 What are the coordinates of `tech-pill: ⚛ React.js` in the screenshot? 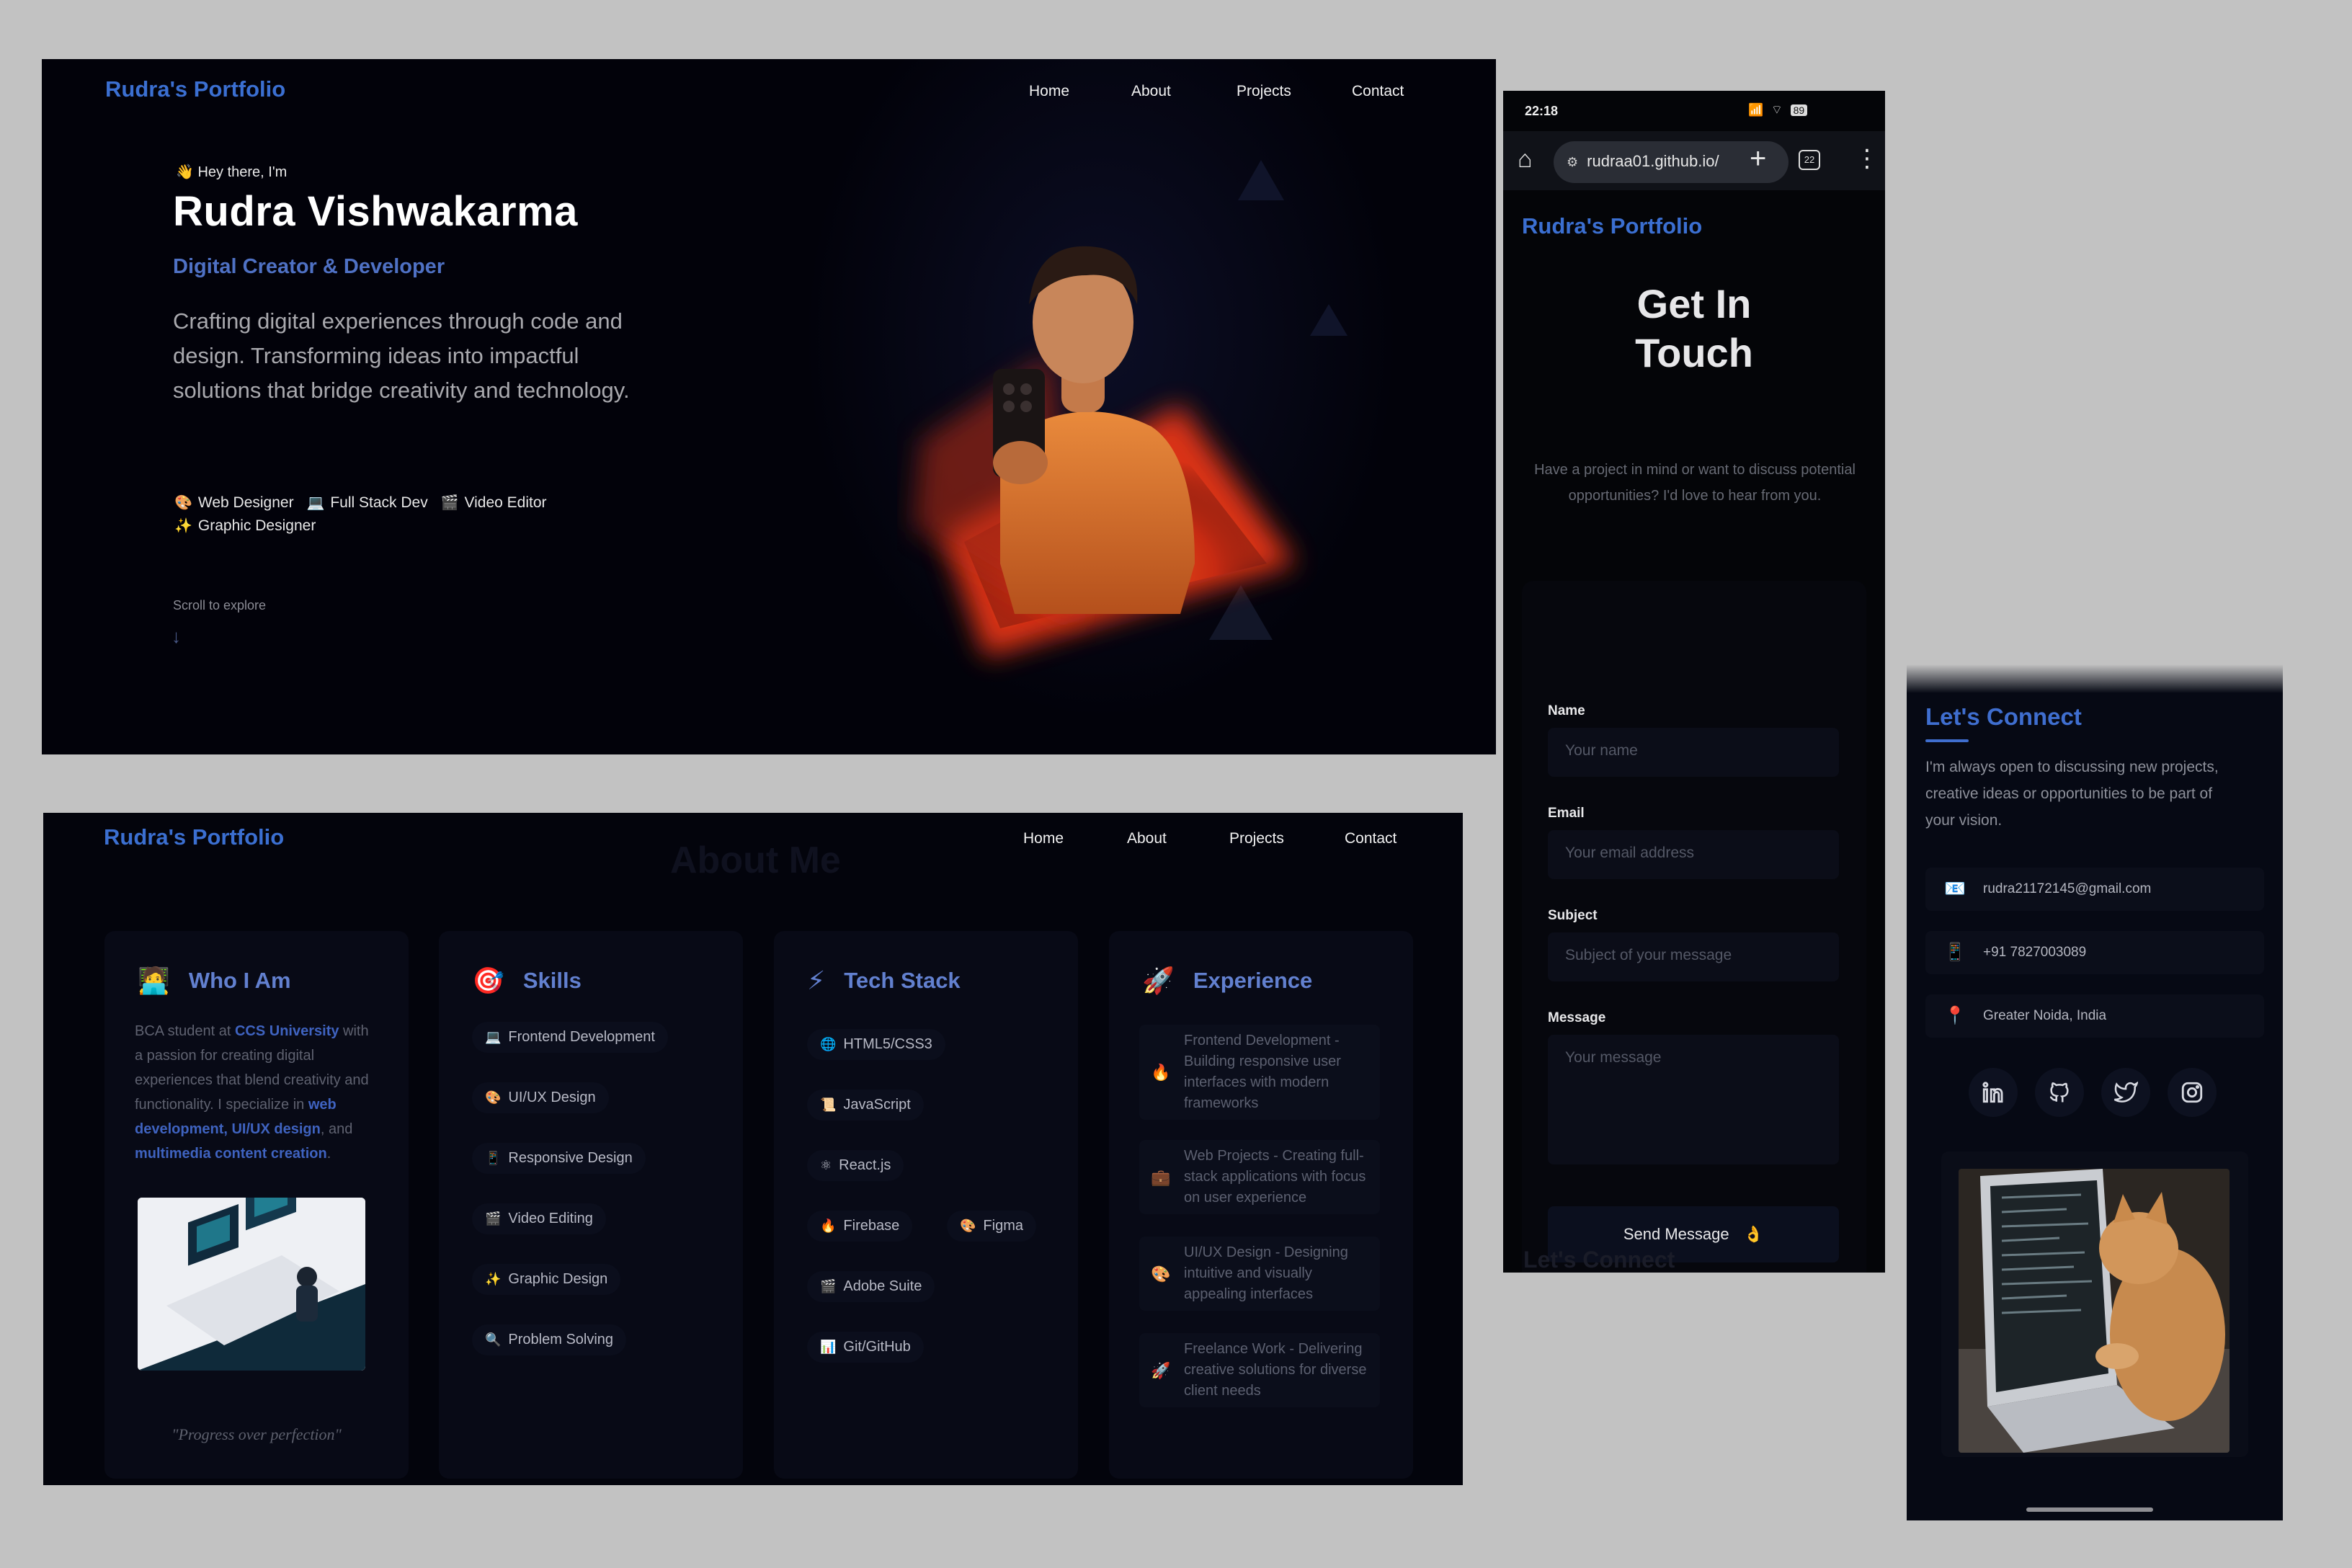 It's located at (855, 1165).